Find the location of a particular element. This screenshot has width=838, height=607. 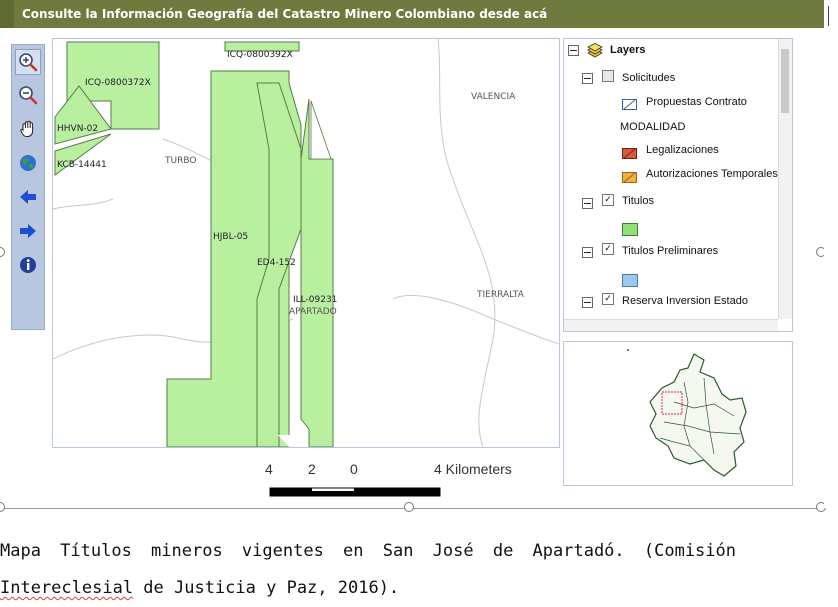

titulos-swatch is located at coordinates (630, 229).